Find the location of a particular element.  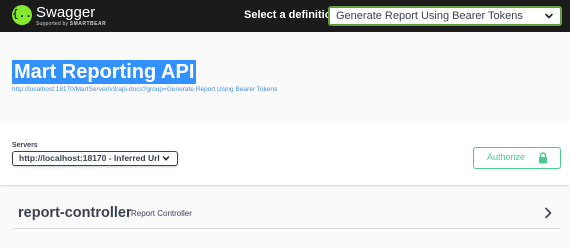

chevron-right-icon is located at coordinates (548, 213).